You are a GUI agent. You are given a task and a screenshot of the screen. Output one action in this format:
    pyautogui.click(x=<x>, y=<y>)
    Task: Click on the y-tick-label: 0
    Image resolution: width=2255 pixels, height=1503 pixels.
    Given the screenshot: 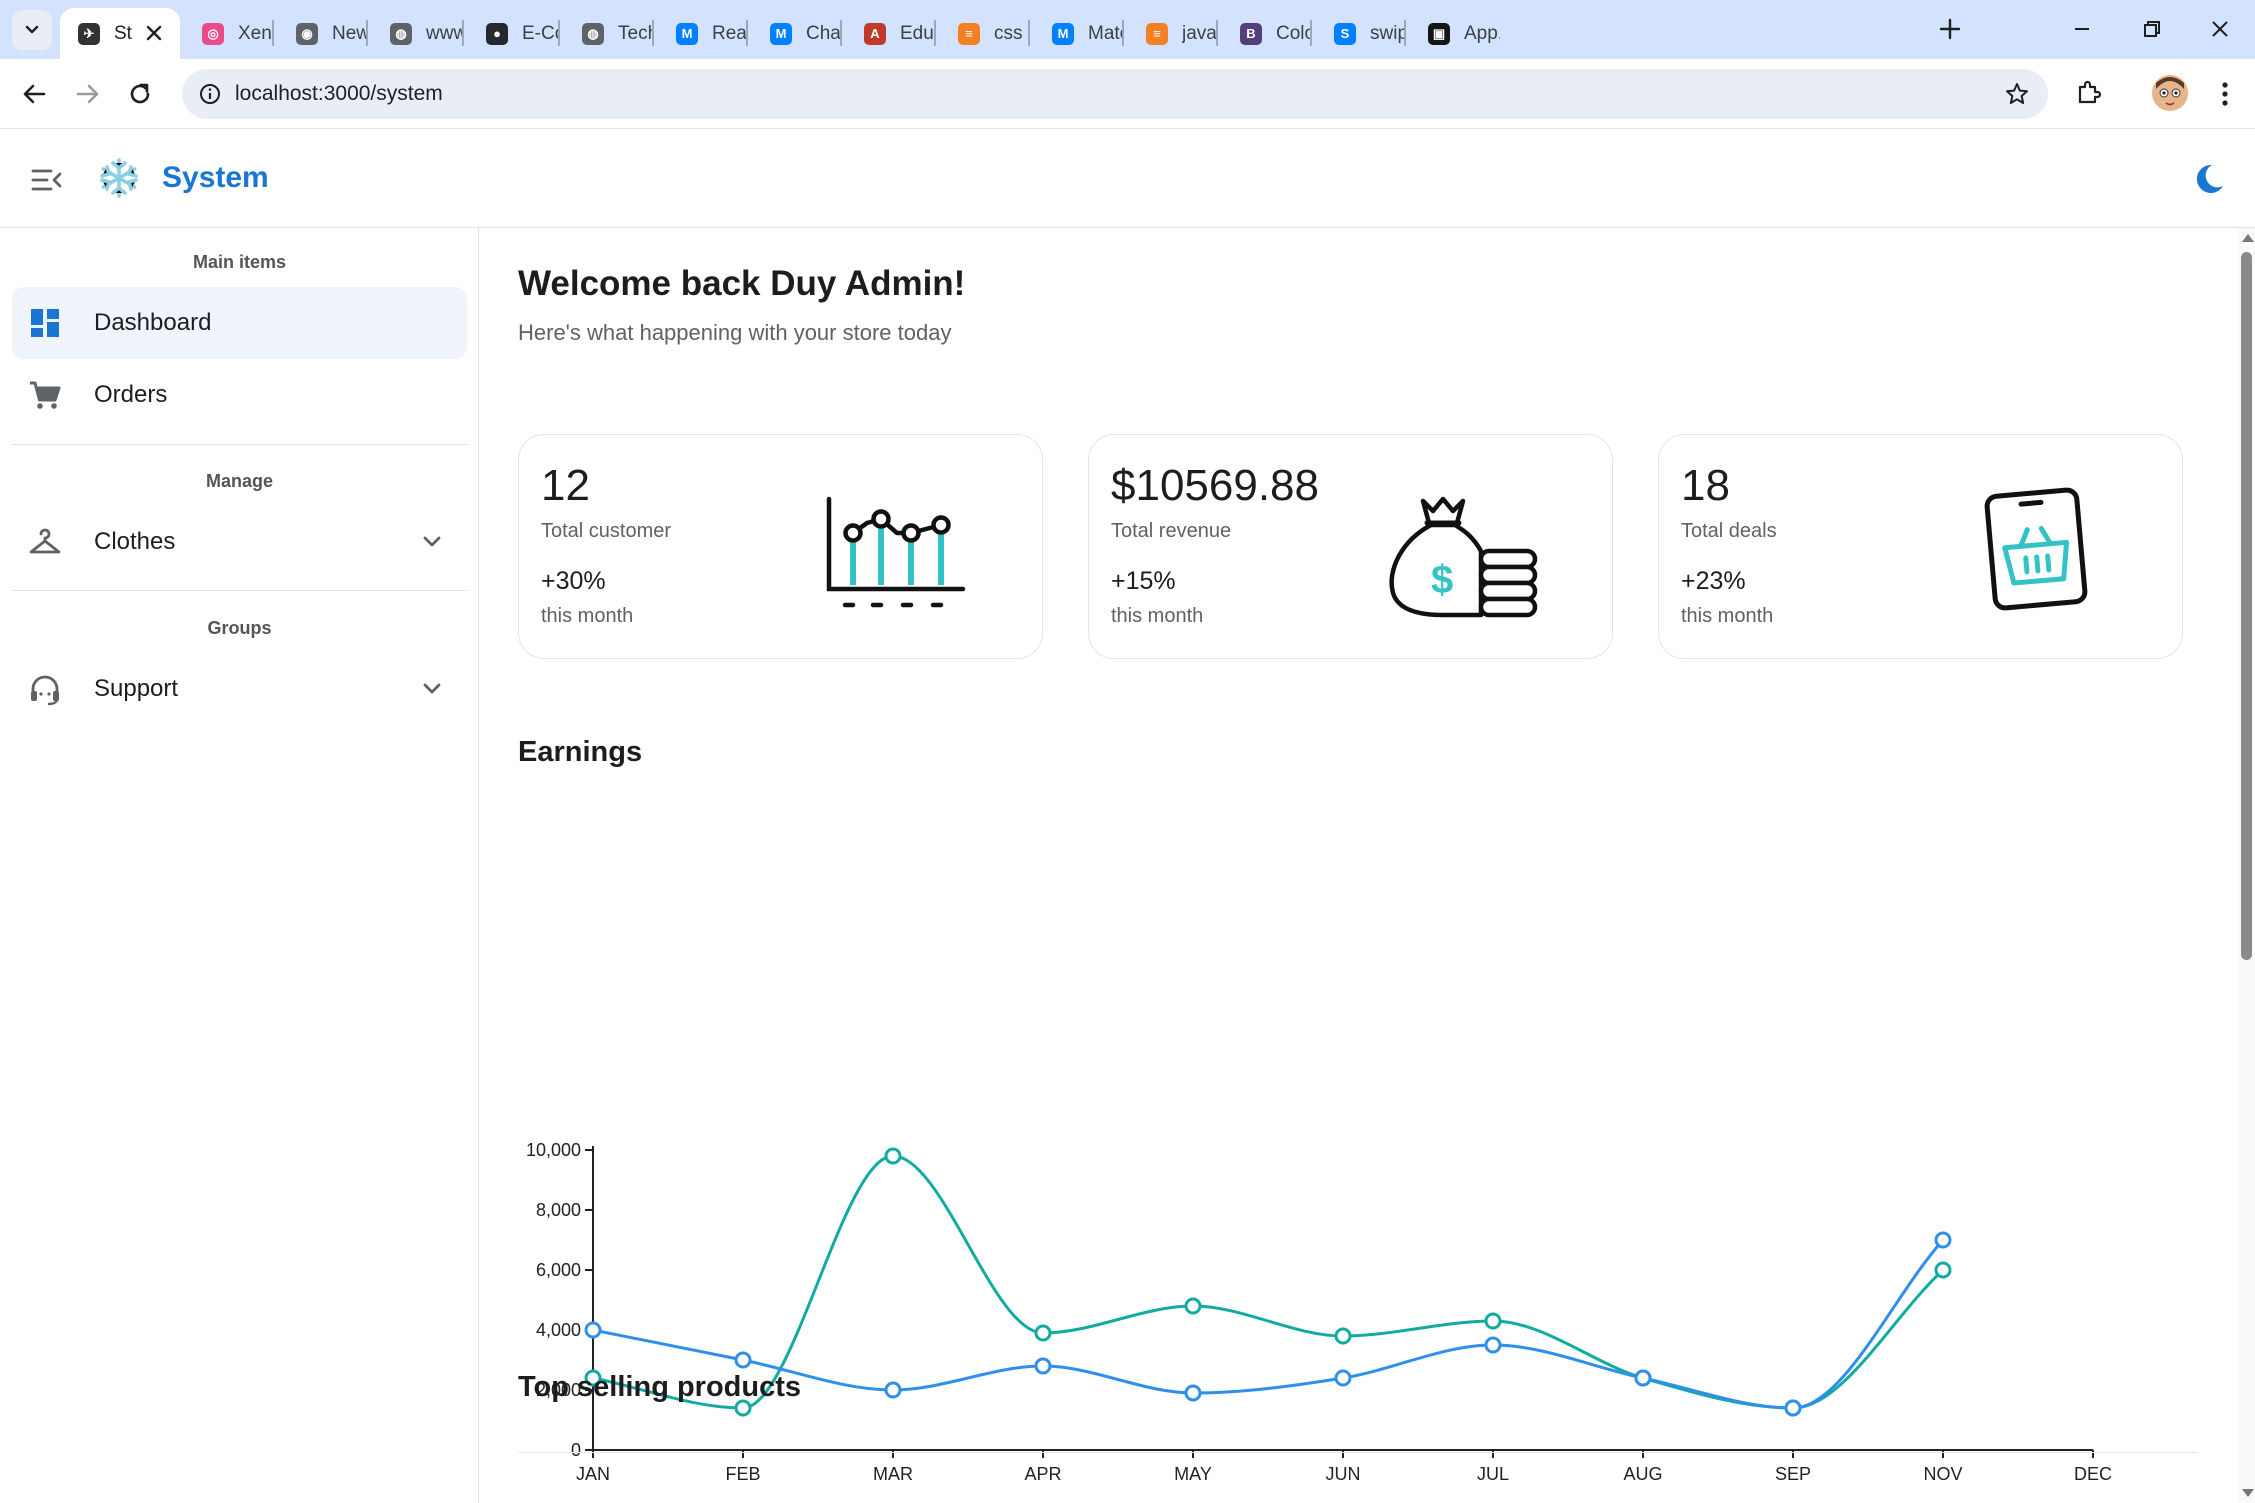 What is the action you would take?
    pyautogui.click(x=576, y=1450)
    